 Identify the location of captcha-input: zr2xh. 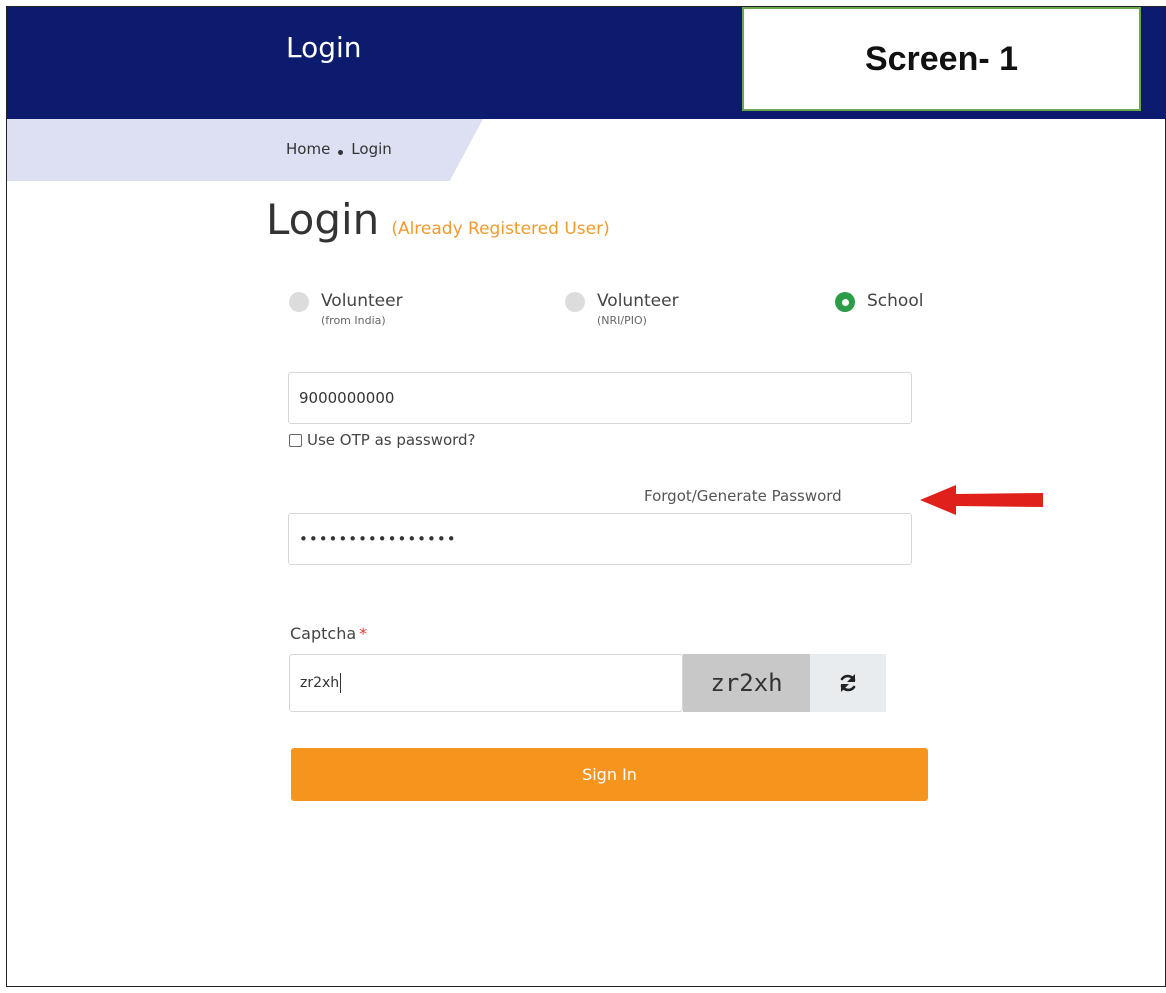
(486, 683).